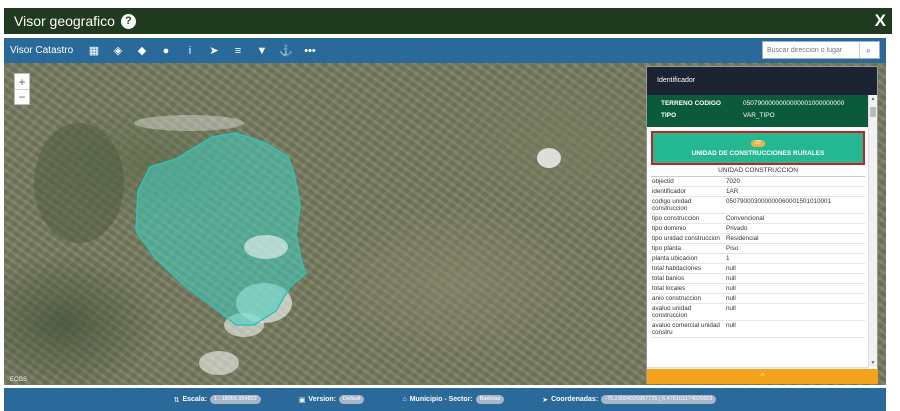 This screenshot has height=411, width=900. What do you see at coordinates (758, 269) in the screenshot?
I see `attribute-row: total habitaciones null` at bounding box center [758, 269].